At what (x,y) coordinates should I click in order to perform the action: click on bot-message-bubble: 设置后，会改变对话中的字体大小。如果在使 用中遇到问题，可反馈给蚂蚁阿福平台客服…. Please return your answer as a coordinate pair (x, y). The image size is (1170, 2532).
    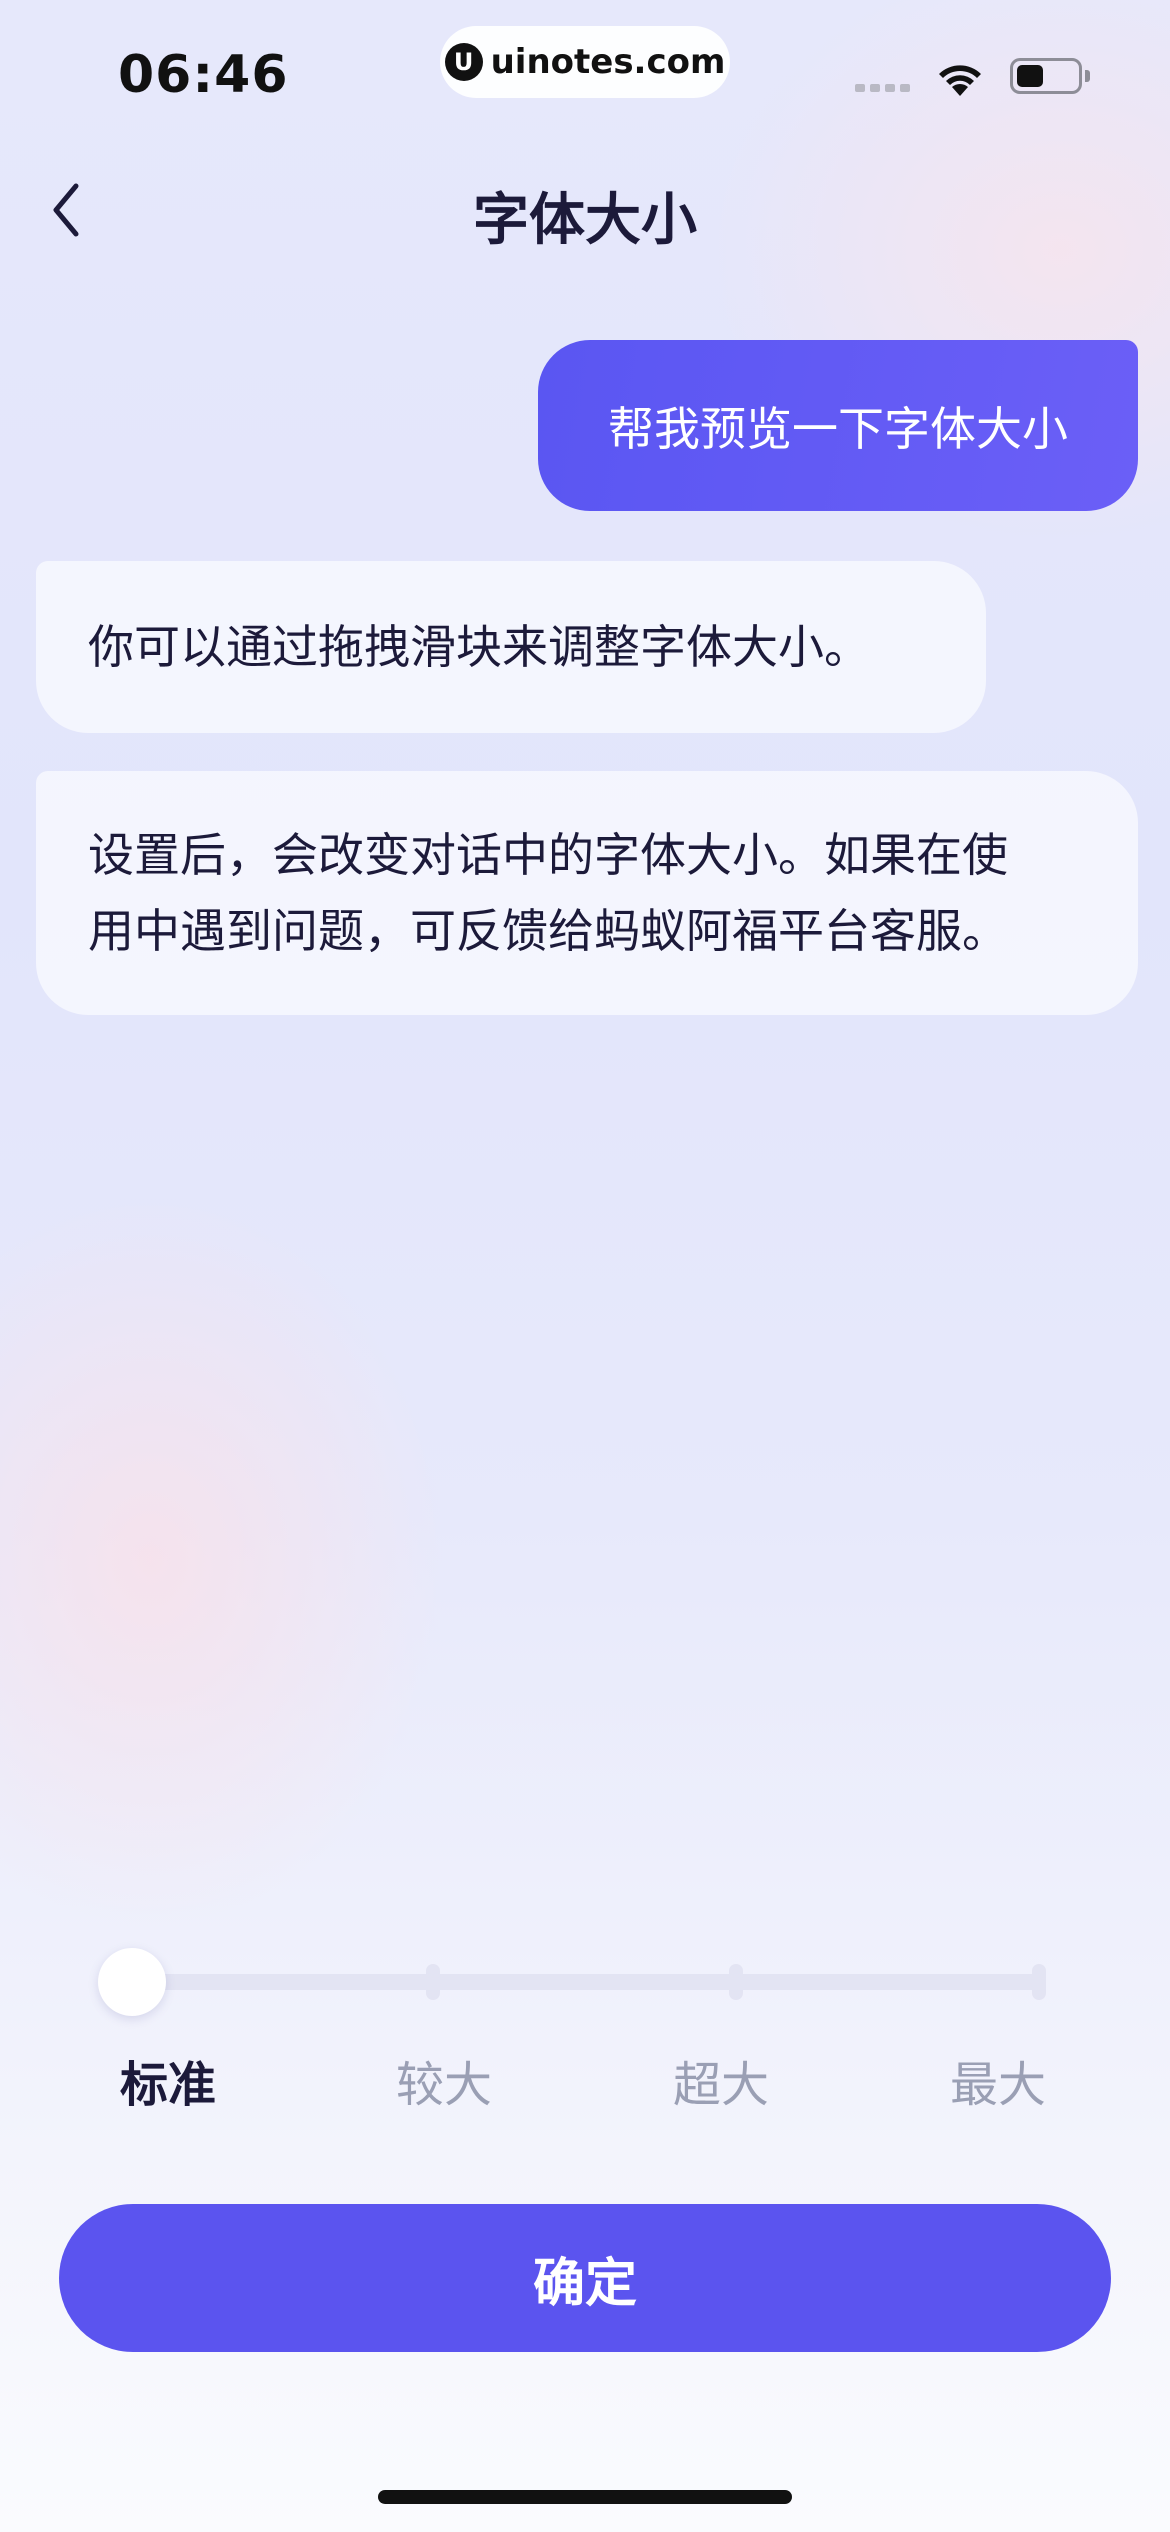
    Looking at the image, I should click on (587, 893).